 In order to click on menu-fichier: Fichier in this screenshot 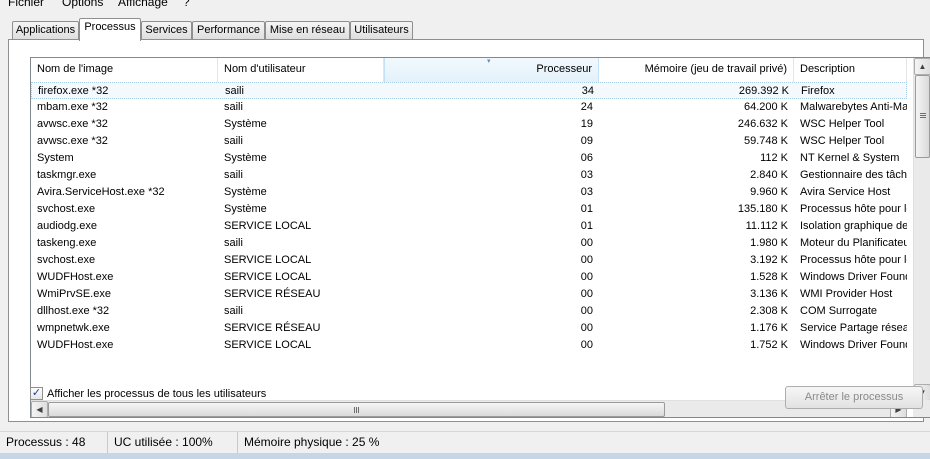, I will do `click(26, 4)`.